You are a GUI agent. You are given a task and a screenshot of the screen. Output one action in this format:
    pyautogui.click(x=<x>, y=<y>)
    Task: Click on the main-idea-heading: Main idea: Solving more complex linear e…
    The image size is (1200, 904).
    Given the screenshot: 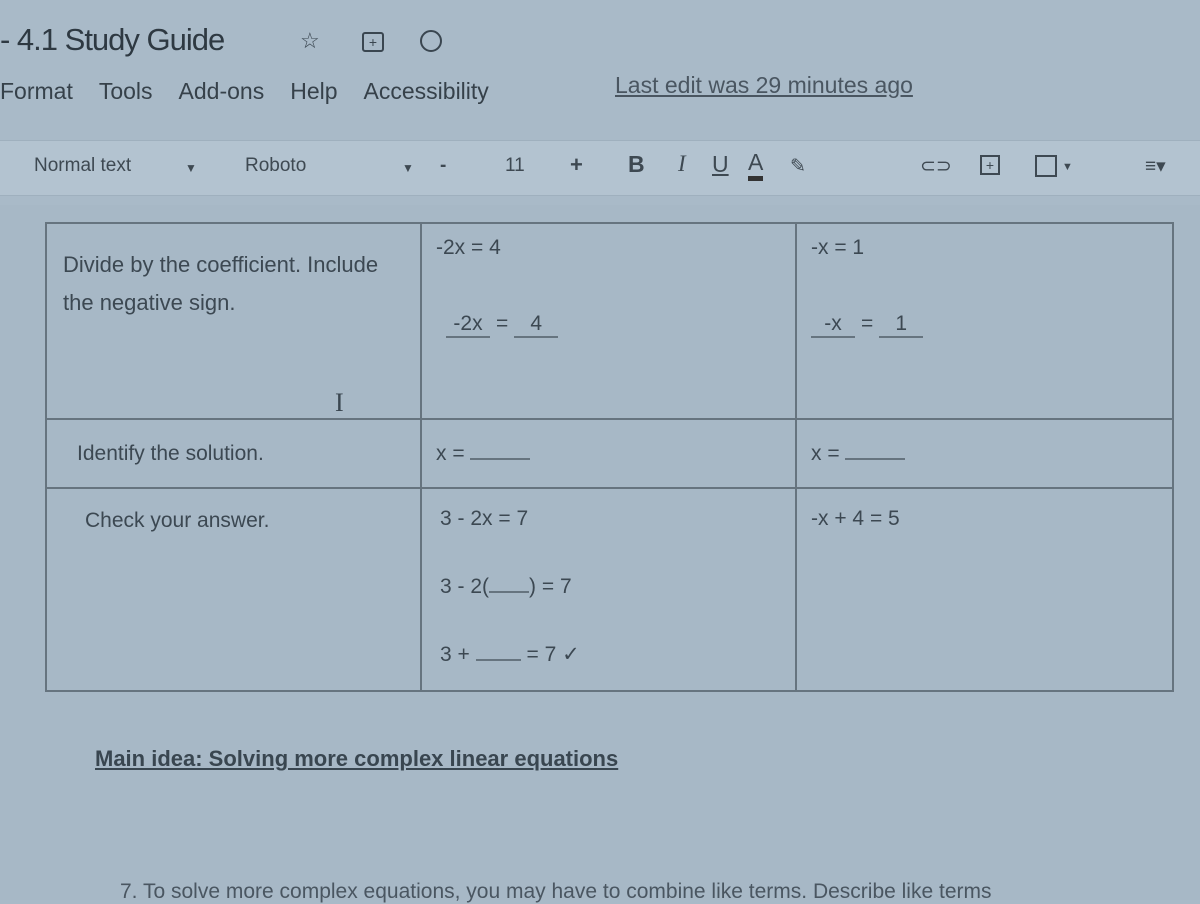 What is the action you would take?
    pyautogui.click(x=357, y=758)
    